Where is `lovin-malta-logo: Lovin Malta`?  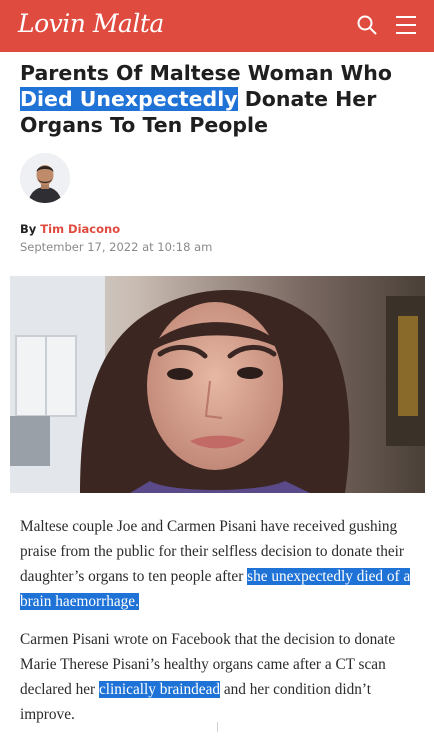 lovin-malta-logo: Lovin Malta is located at coordinates (91, 23).